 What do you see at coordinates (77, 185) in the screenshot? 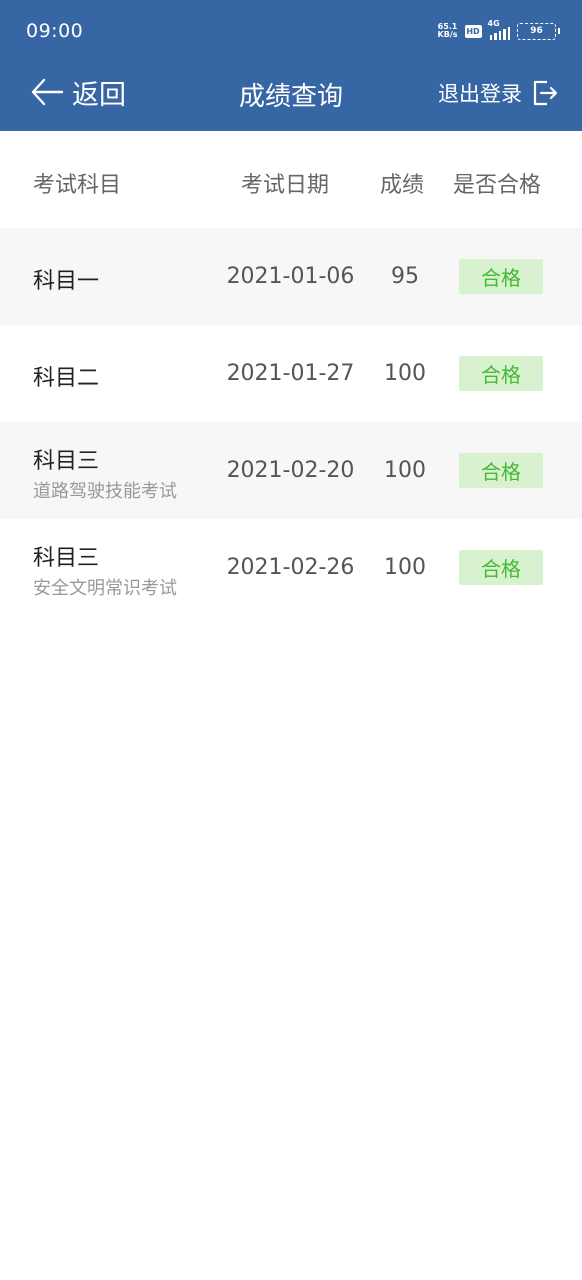
I see `header-subject: 考试科目` at bounding box center [77, 185].